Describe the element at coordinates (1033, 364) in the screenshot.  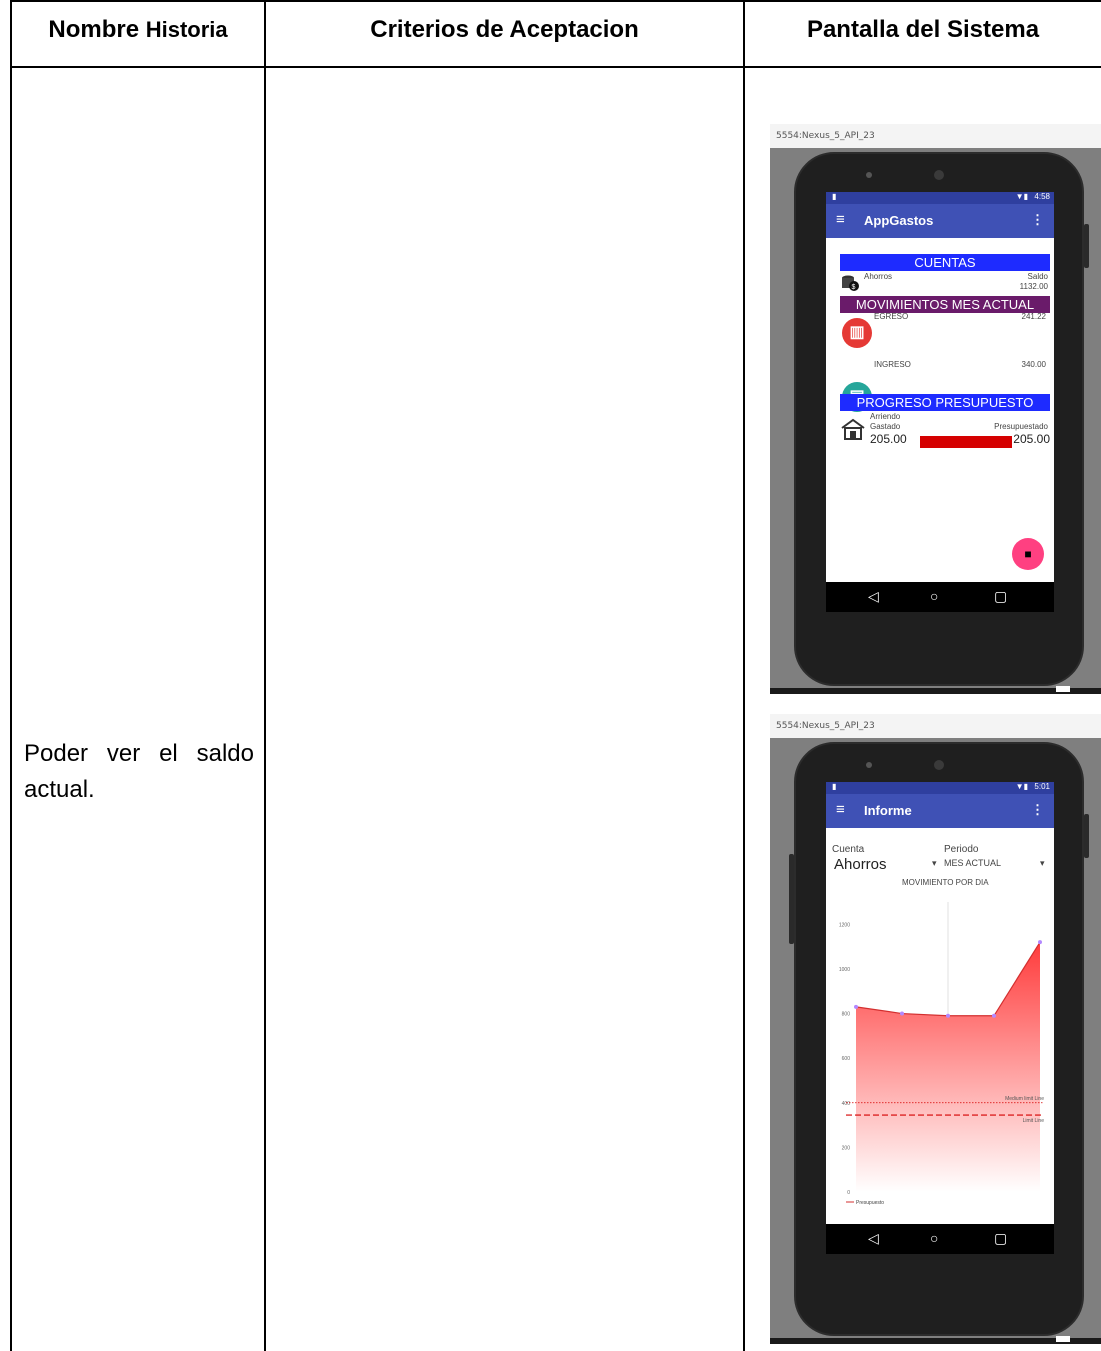
I see `ingreso-value: 340.00` at that location.